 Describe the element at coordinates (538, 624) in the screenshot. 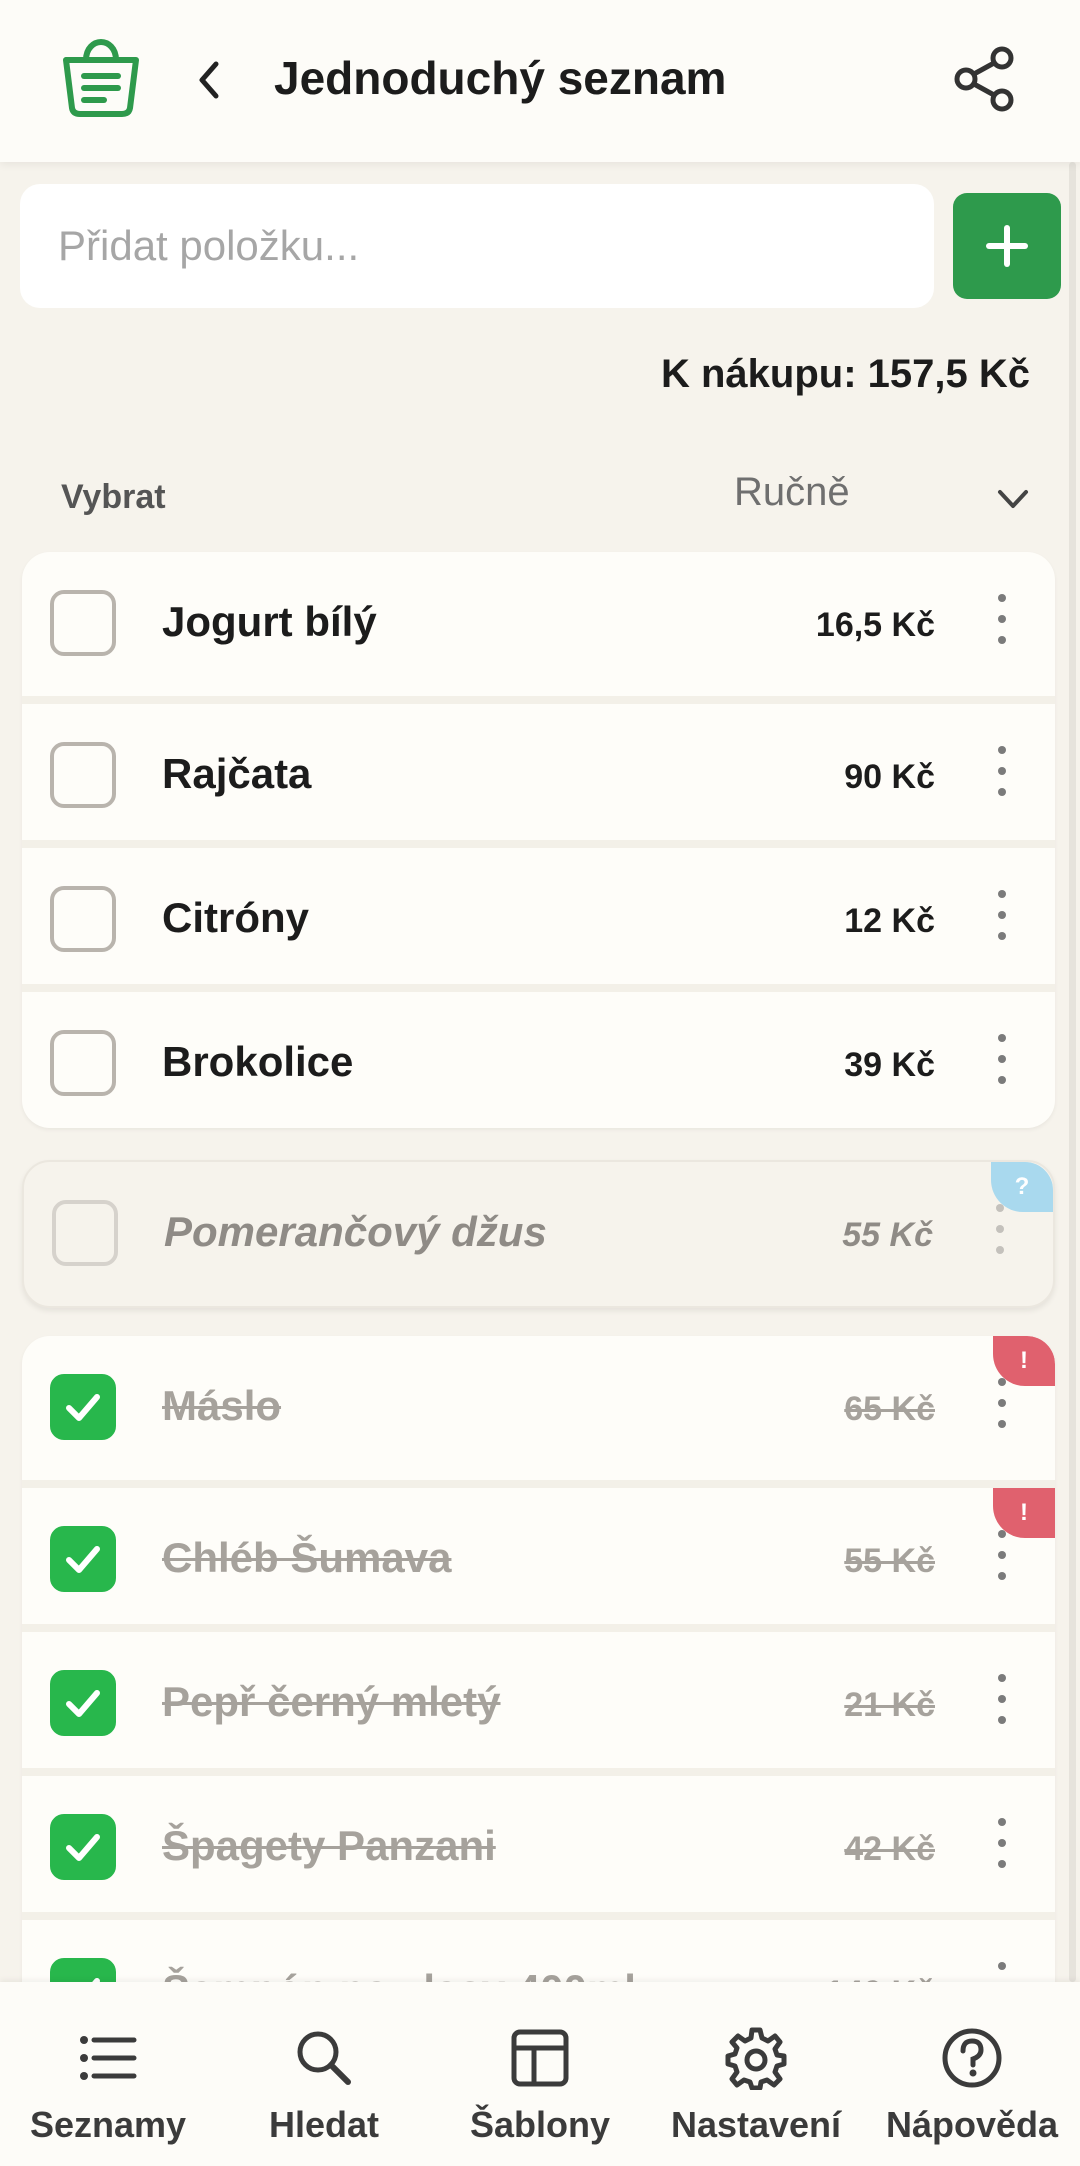

I see `list-item: Jogurt bílý 16,5 Kč` at that location.